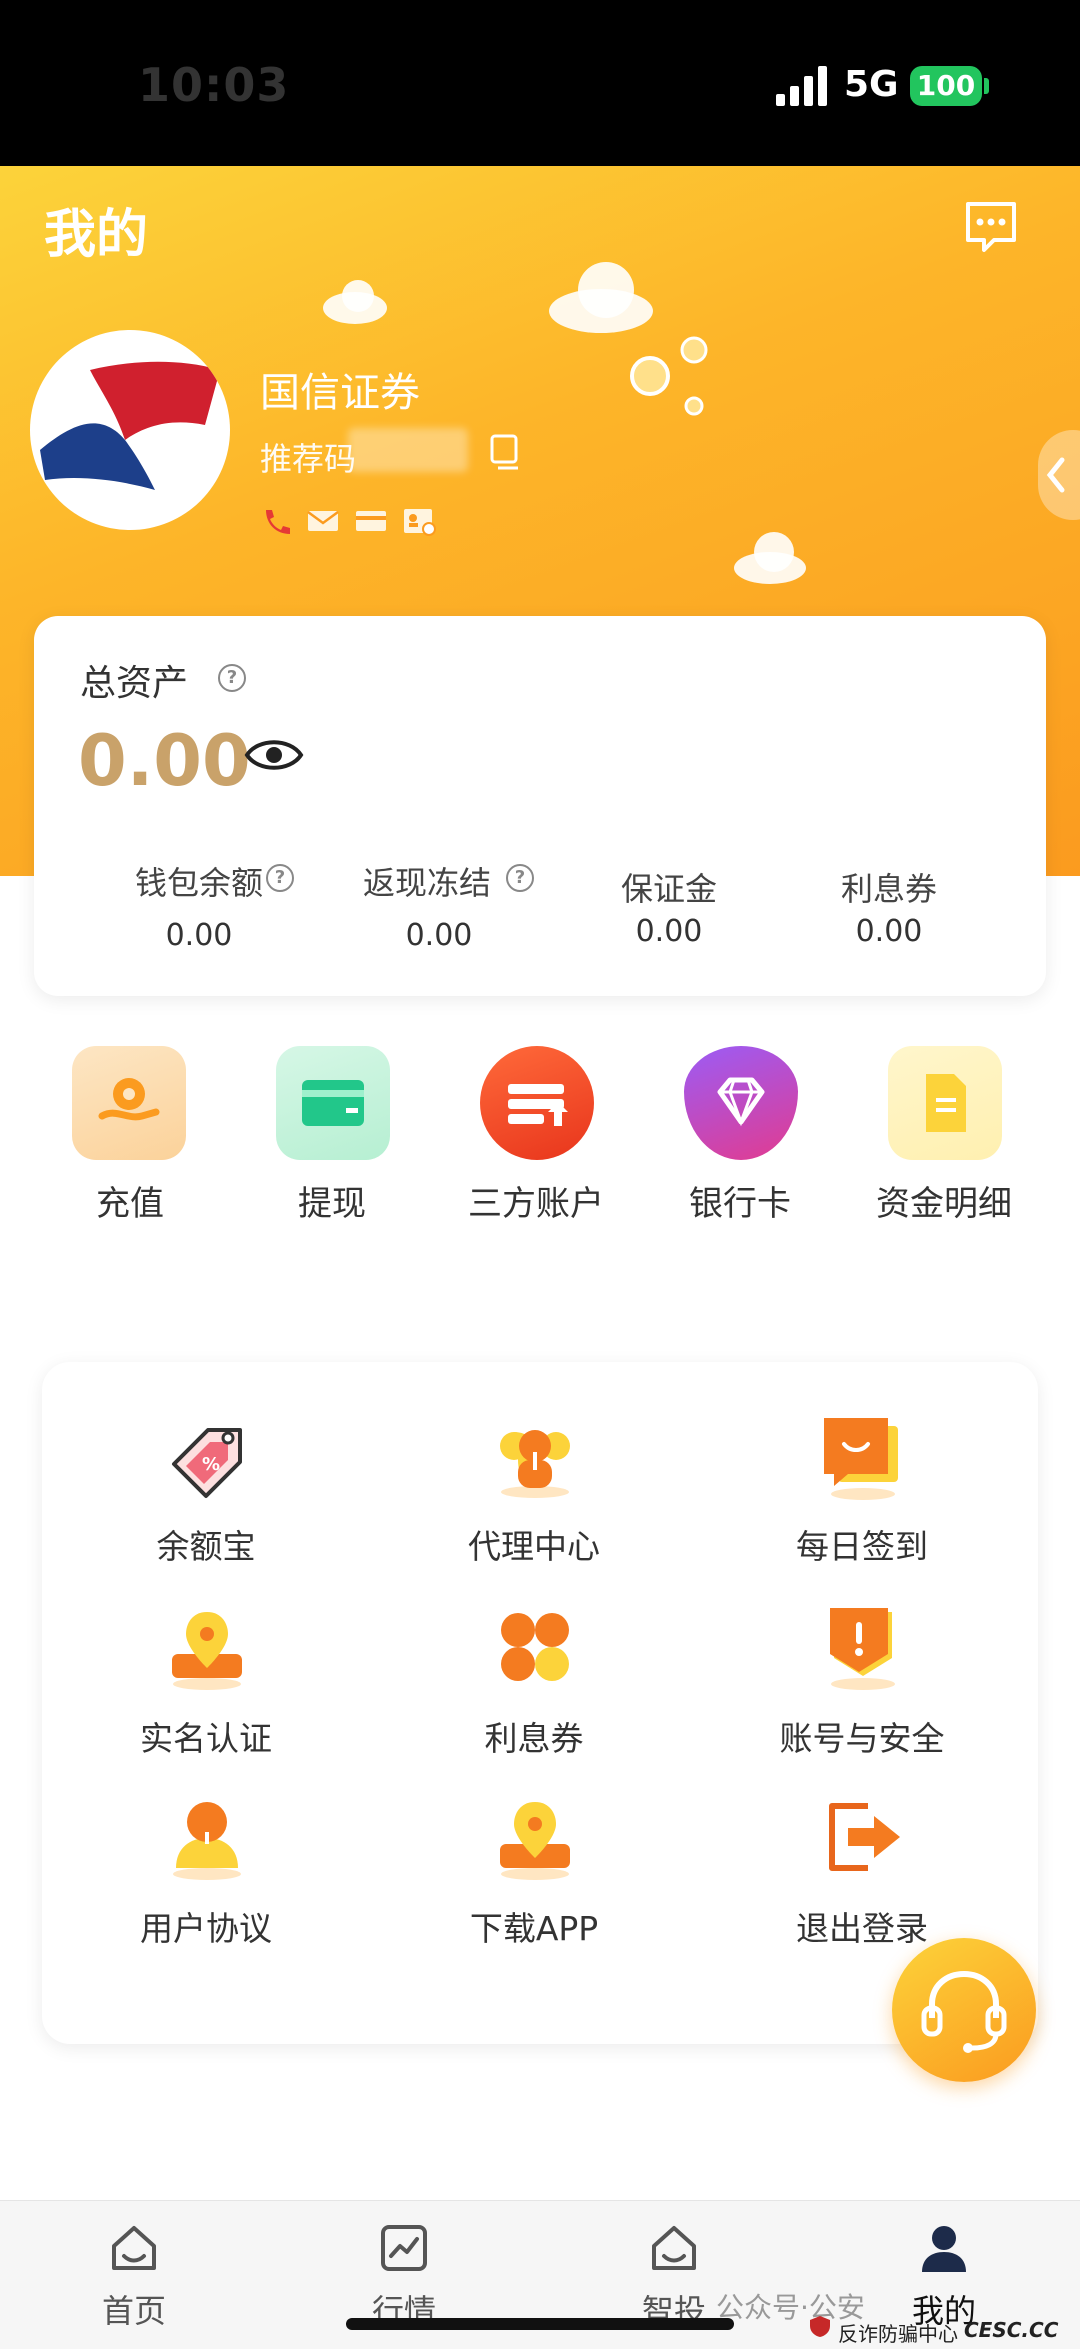  I want to click on wallet-balance-value: 0.00, so click(199, 935).